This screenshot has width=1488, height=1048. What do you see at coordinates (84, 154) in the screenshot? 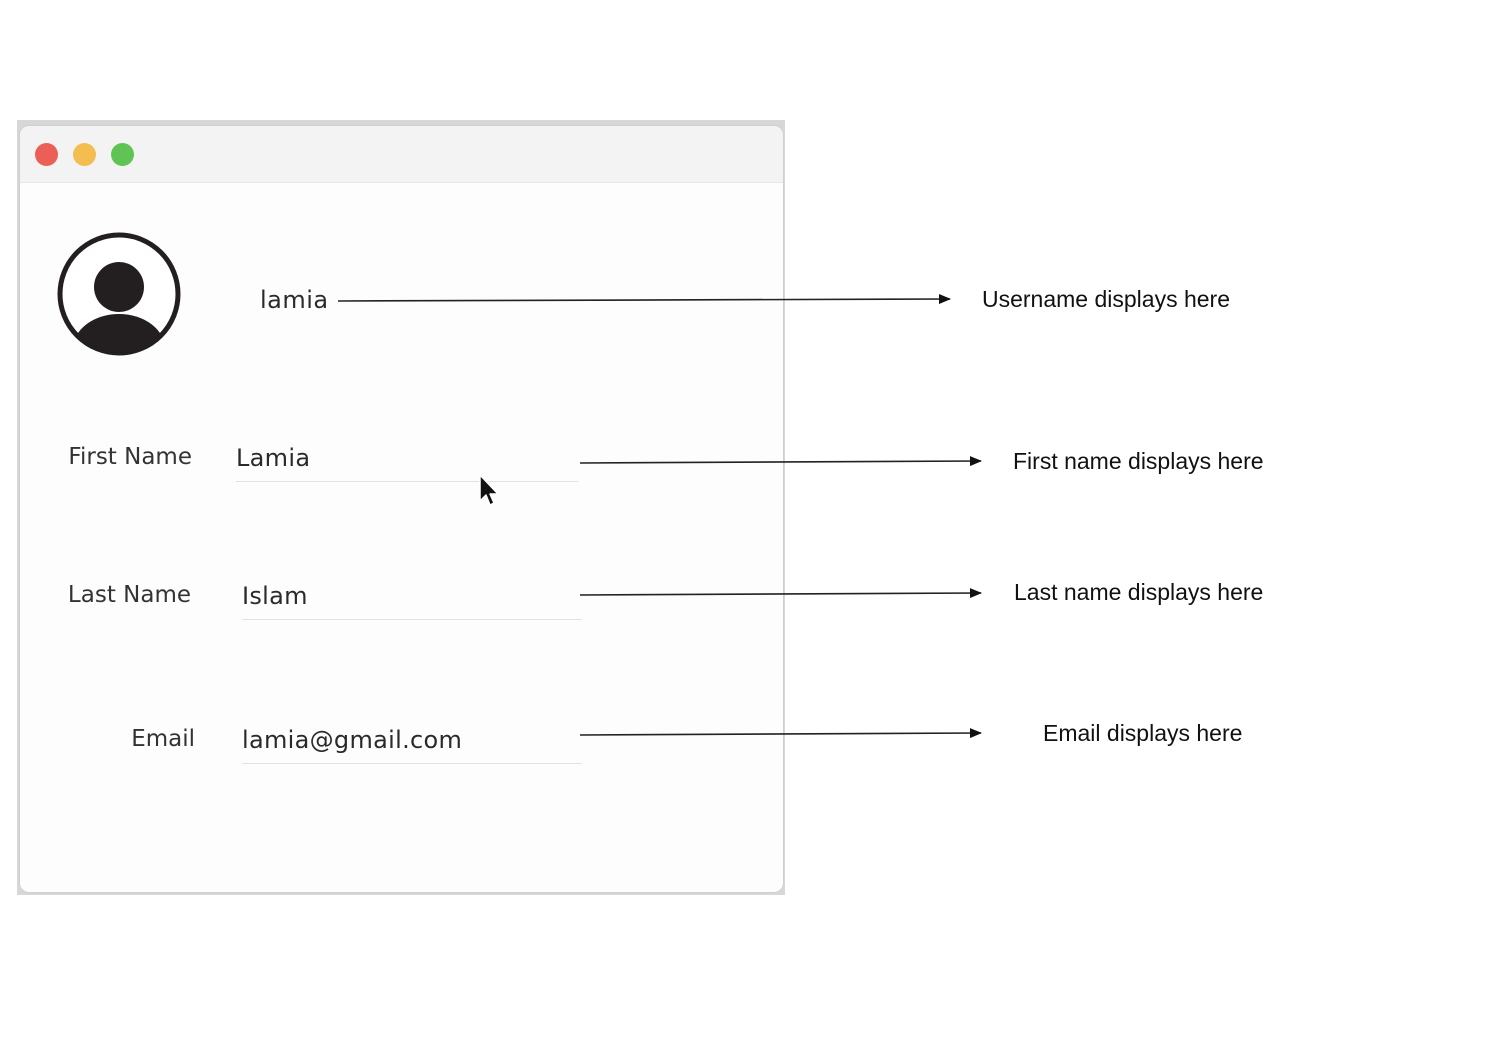
I see `minimize-window-button` at bounding box center [84, 154].